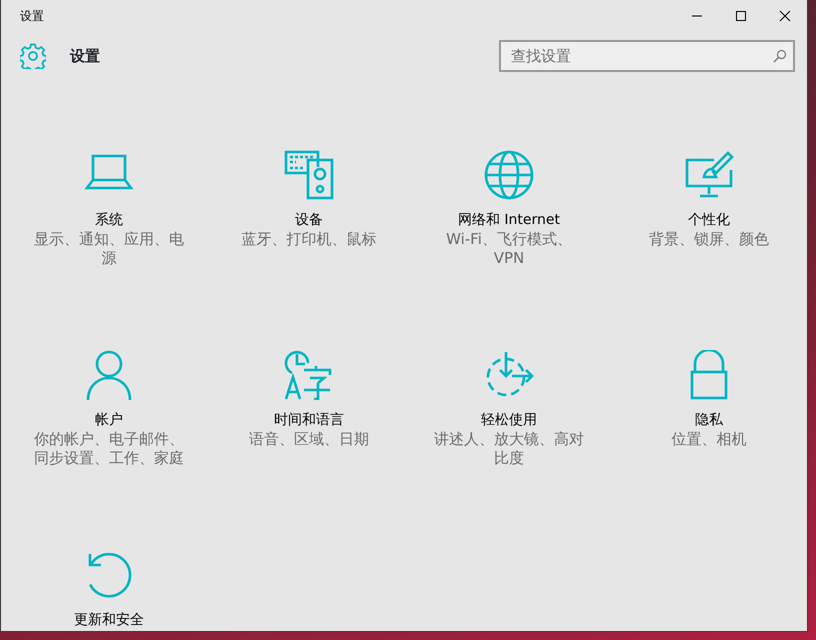 The height and width of the screenshot is (640, 816). What do you see at coordinates (780, 56) in the screenshot?
I see `search-icon` at bounding box center [780, 56].